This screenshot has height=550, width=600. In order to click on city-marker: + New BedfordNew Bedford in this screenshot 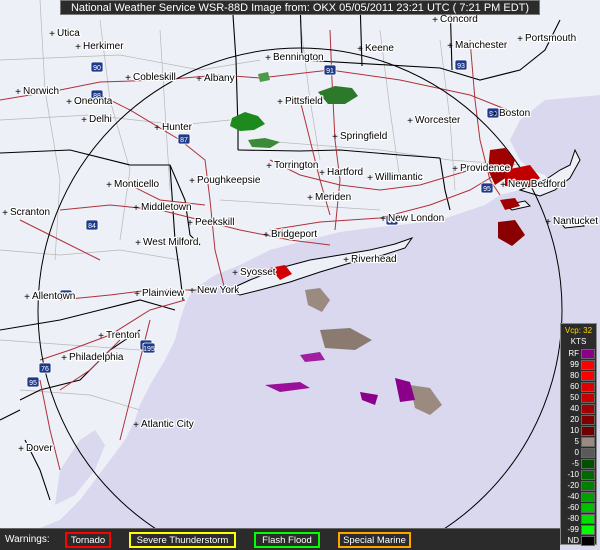, I will do `click(533, 185)`.